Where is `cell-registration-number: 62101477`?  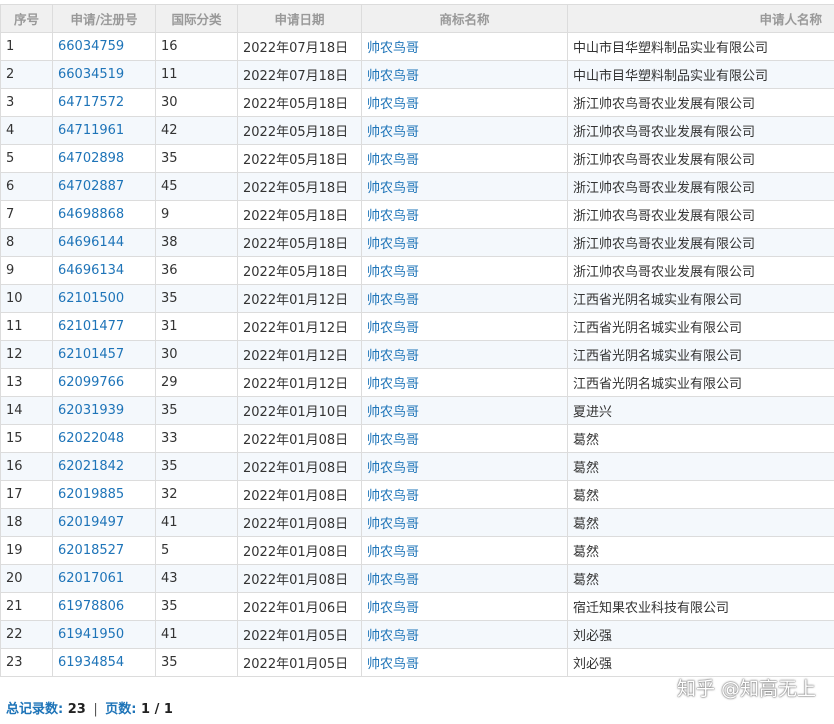 cell-registration-number: 62101477 is located at coordinates (104, 326).